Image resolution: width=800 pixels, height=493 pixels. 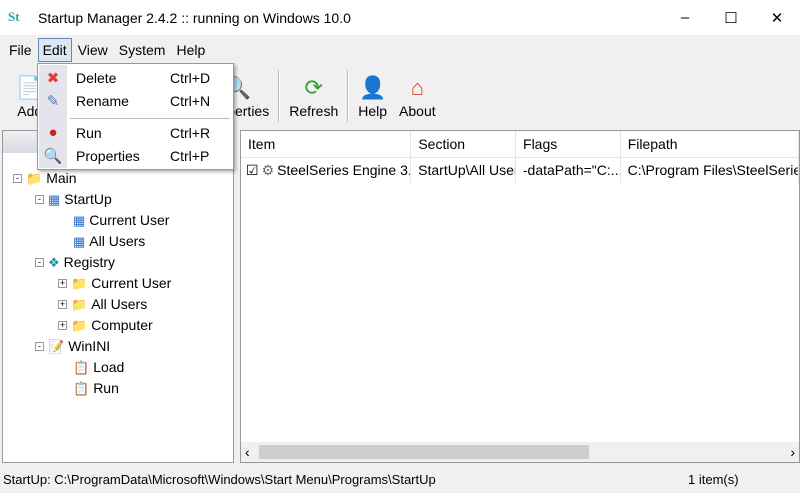 What do you see at coordinates (93, 50) in the screenshot?
I see `menu-view: View` at bounding box center [93, 50].